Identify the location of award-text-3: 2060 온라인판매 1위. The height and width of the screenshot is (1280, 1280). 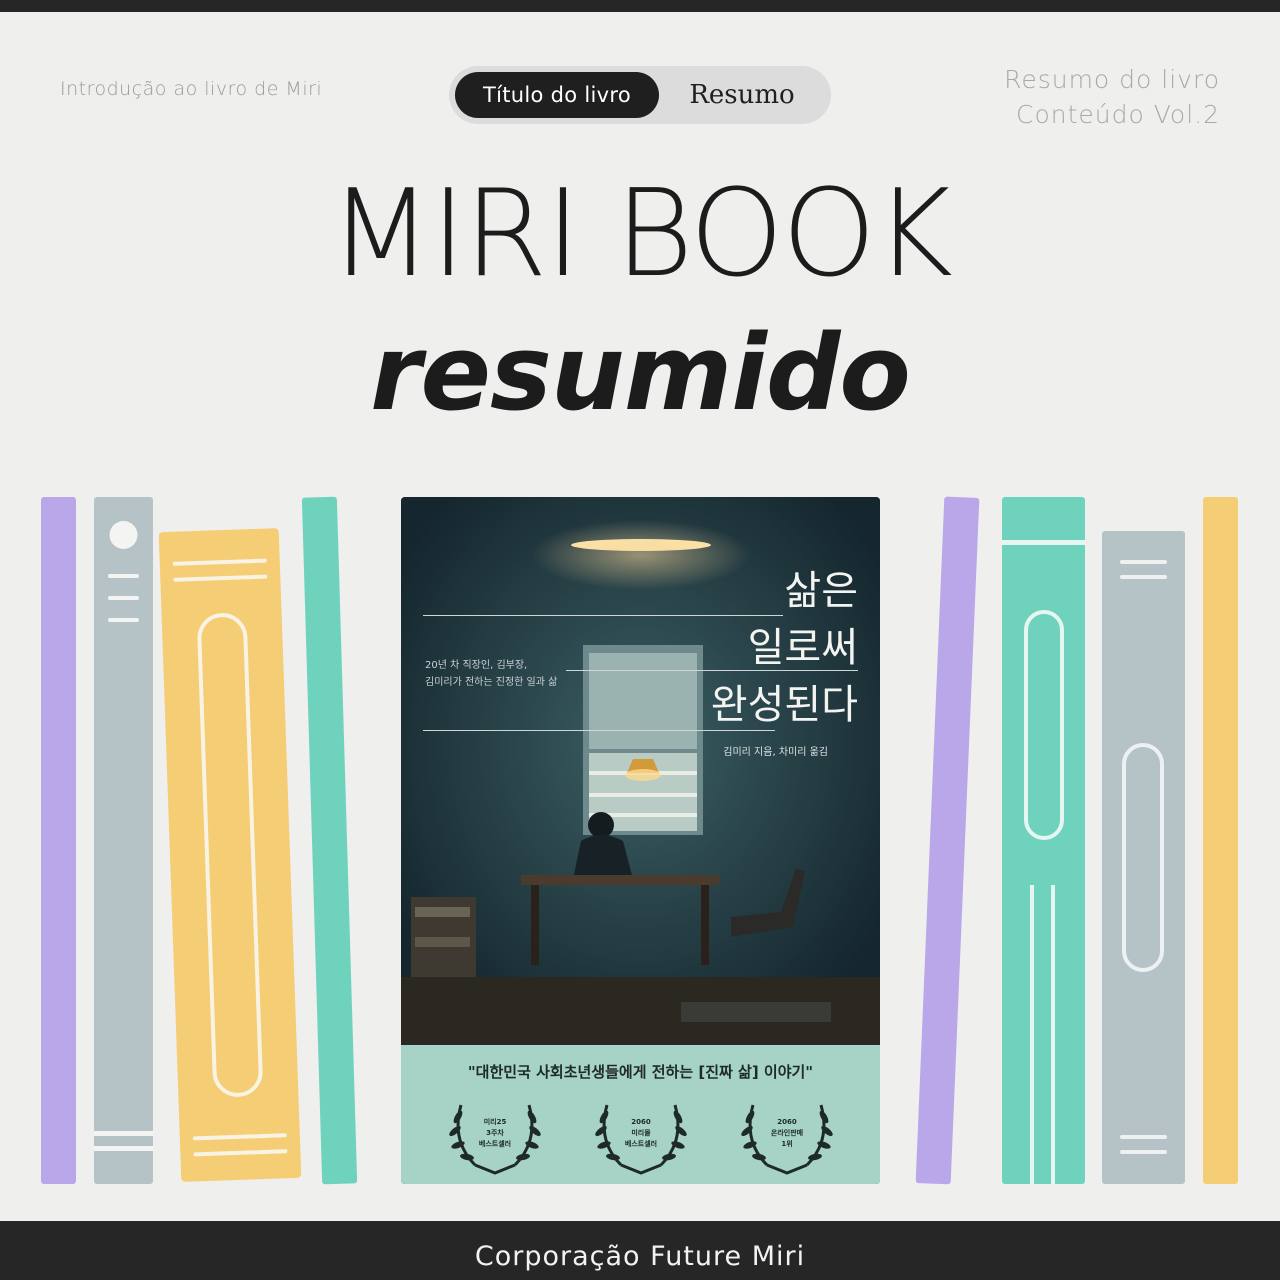
(787, 1133).